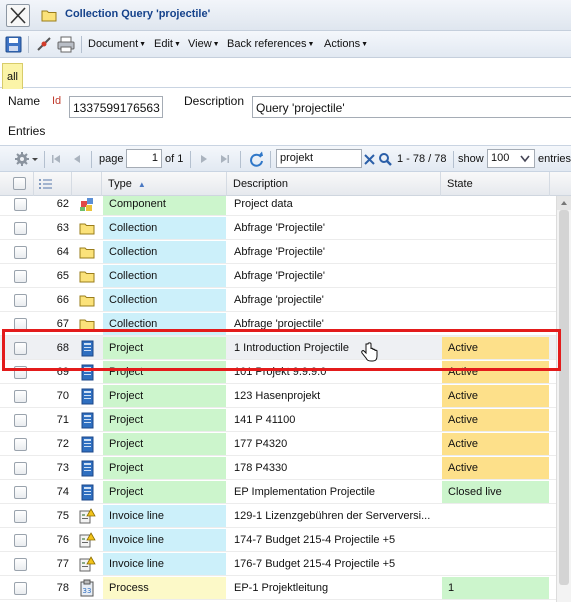 The image size is (571, 602). What do you see at coordinates (164, 184) in the screenshot?
I see `header-type: Type ▲` at bounding box center [164, 184].